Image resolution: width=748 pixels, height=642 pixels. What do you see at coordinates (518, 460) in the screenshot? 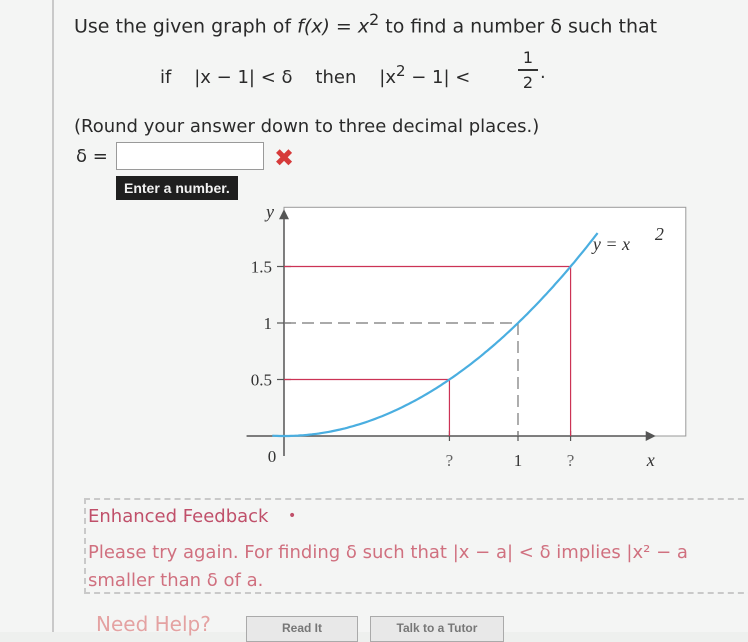
I see `x-tick-label-1: 1` at bounding box center [518, 460].